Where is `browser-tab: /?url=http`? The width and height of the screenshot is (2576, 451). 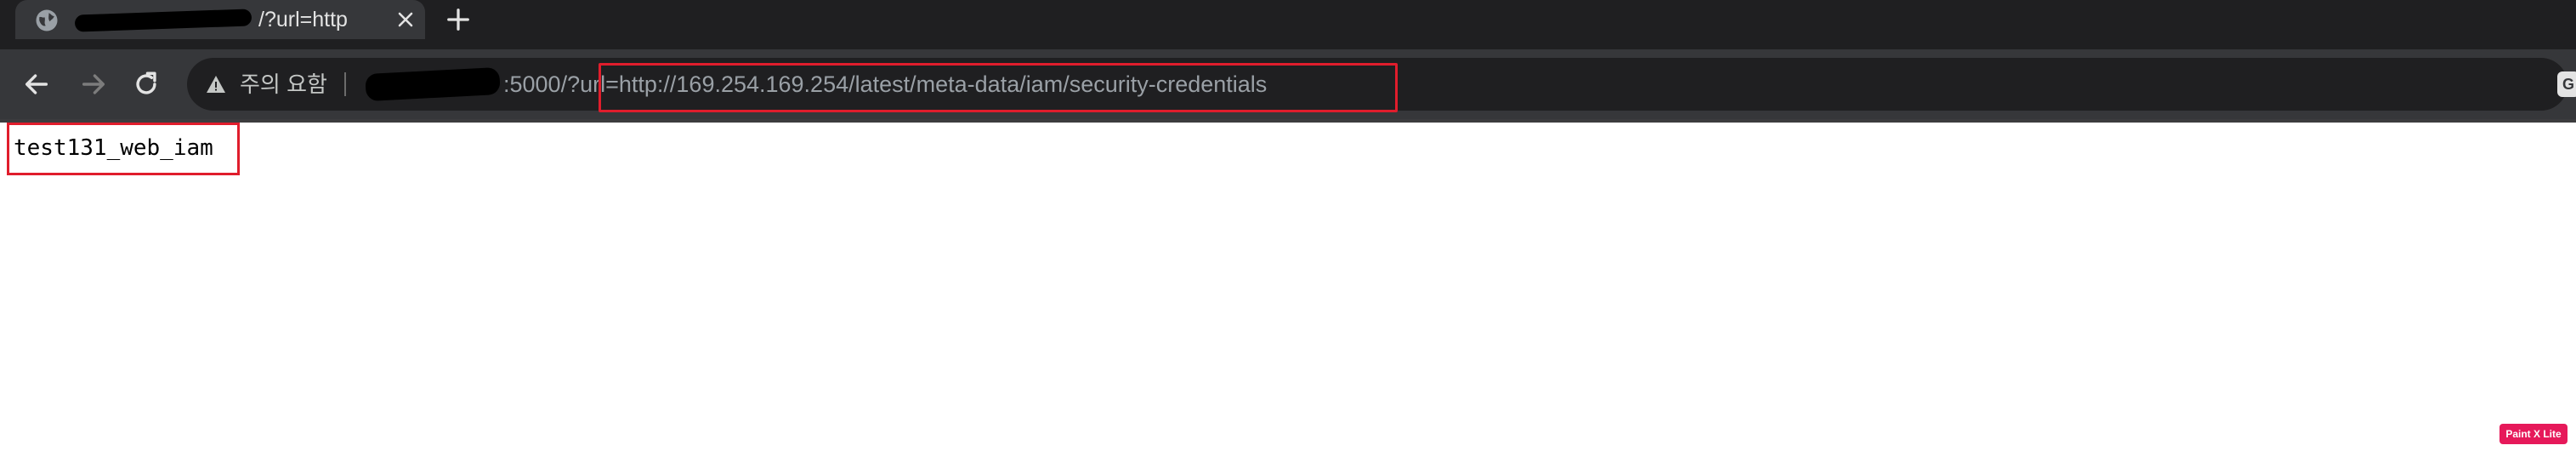 browser-tab: /?url=http is located at coordinates (220, 19).